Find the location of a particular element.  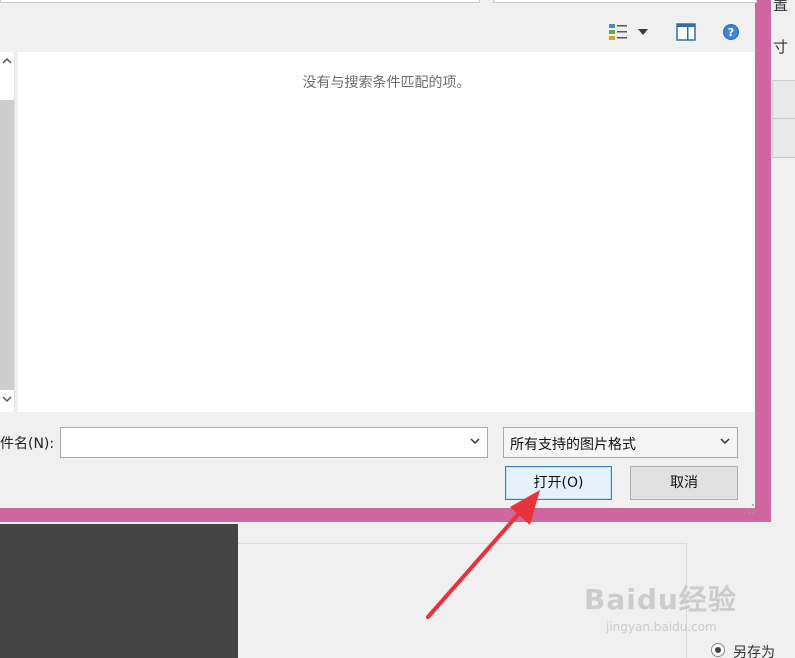

navigation-pane is located at coordinates (7, 232).